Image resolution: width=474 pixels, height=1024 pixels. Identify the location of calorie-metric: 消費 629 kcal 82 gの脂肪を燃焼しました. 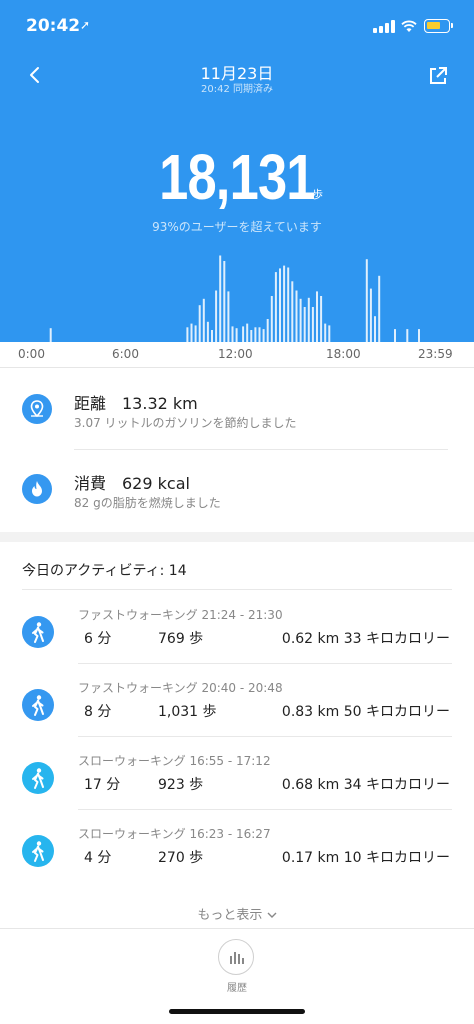
(237, 490).